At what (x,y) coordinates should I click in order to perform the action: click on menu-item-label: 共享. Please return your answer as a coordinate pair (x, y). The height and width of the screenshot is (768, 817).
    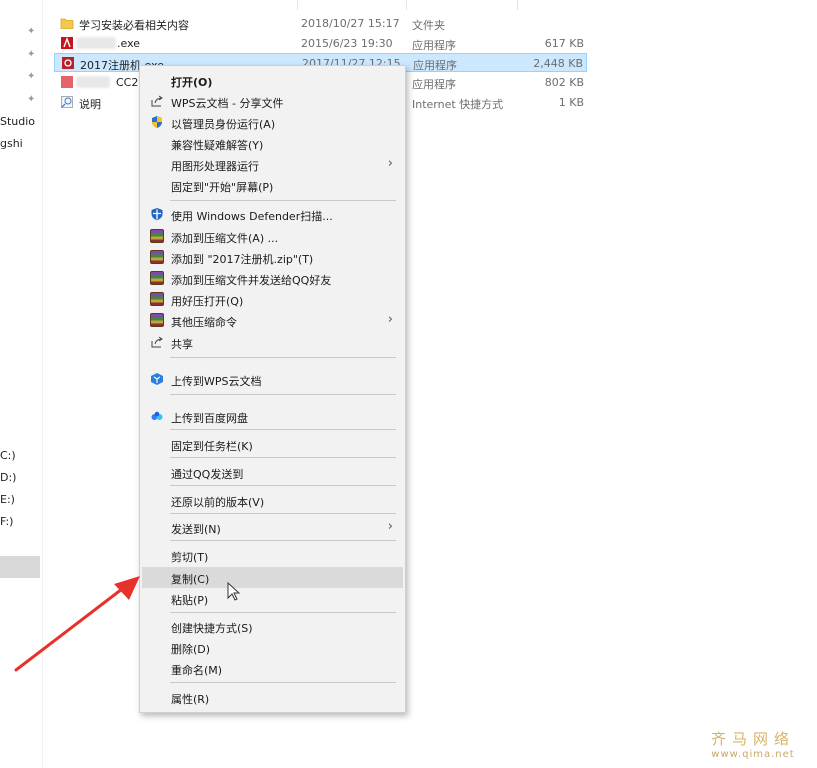
    Looking at the image, I should click on (182, 344).